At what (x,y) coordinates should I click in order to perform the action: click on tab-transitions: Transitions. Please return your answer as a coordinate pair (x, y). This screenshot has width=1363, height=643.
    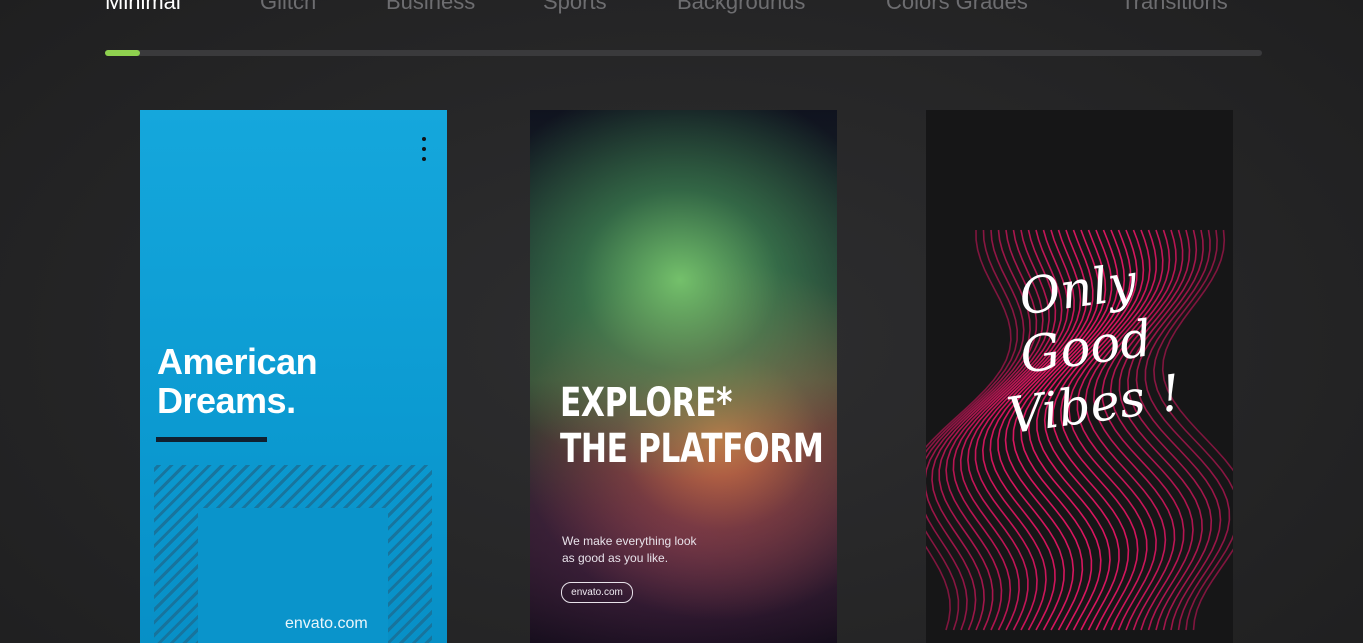
    Looking at the image, I should click on (1174, 7).